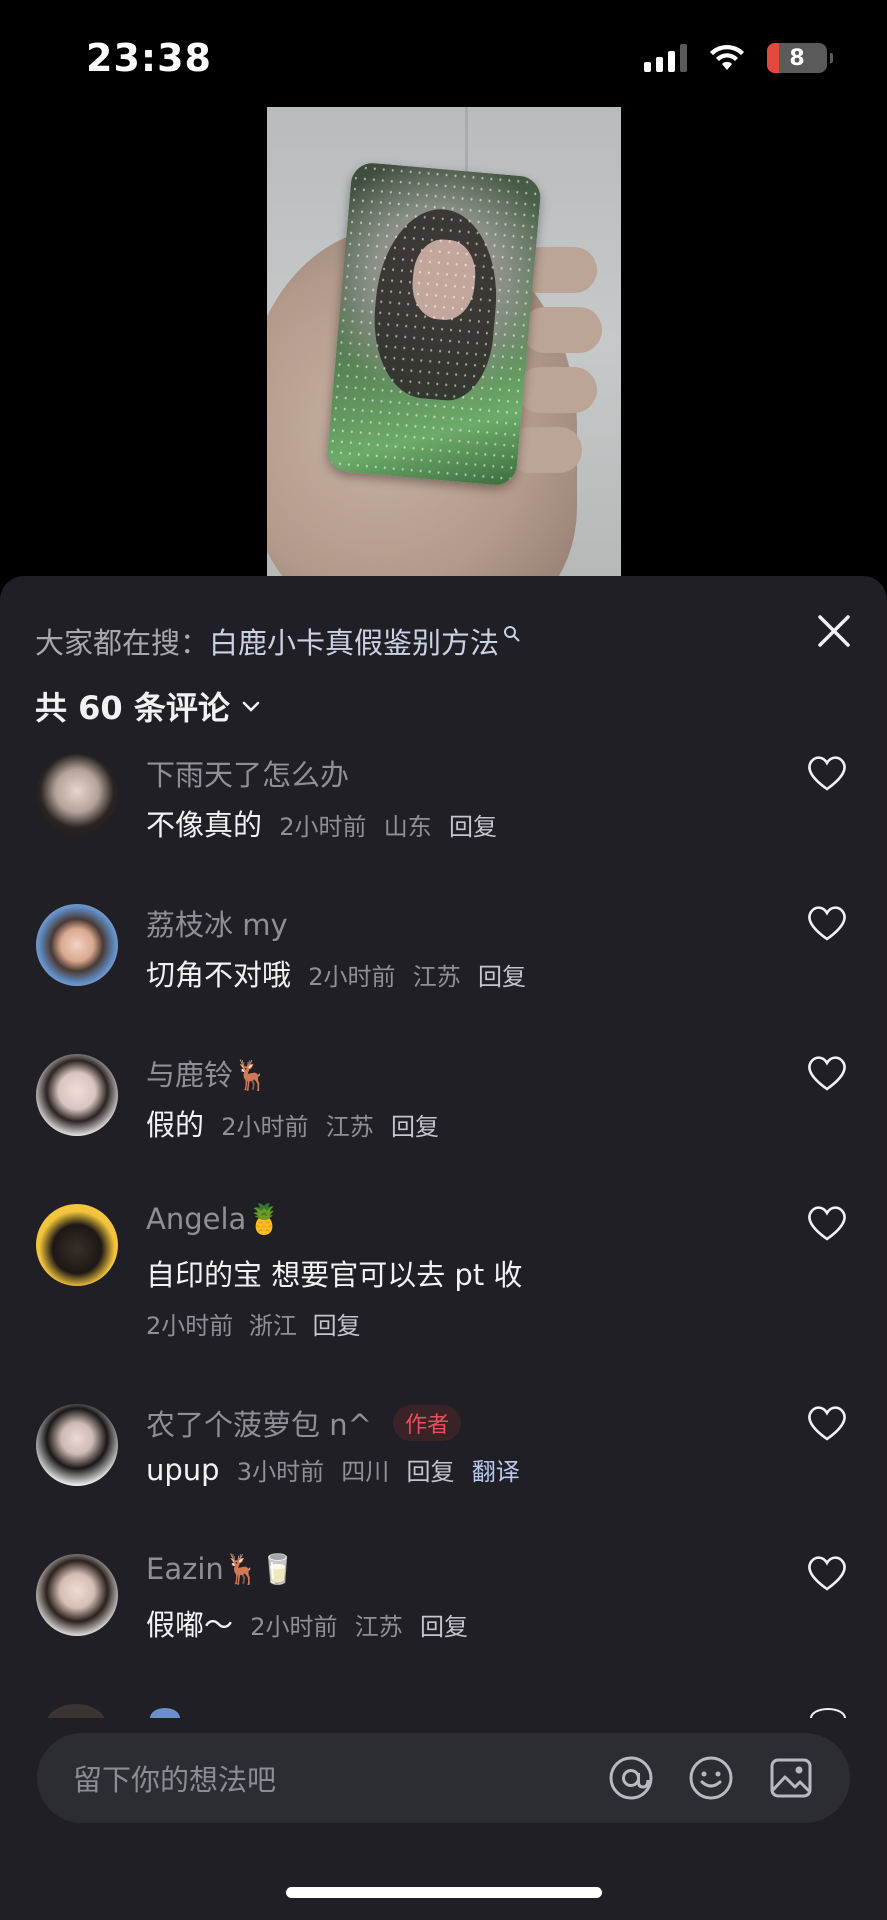 Image resolution: width=887 pixels, height=1920 pixels. I want to click on photo-card-image, so click(434, 324).